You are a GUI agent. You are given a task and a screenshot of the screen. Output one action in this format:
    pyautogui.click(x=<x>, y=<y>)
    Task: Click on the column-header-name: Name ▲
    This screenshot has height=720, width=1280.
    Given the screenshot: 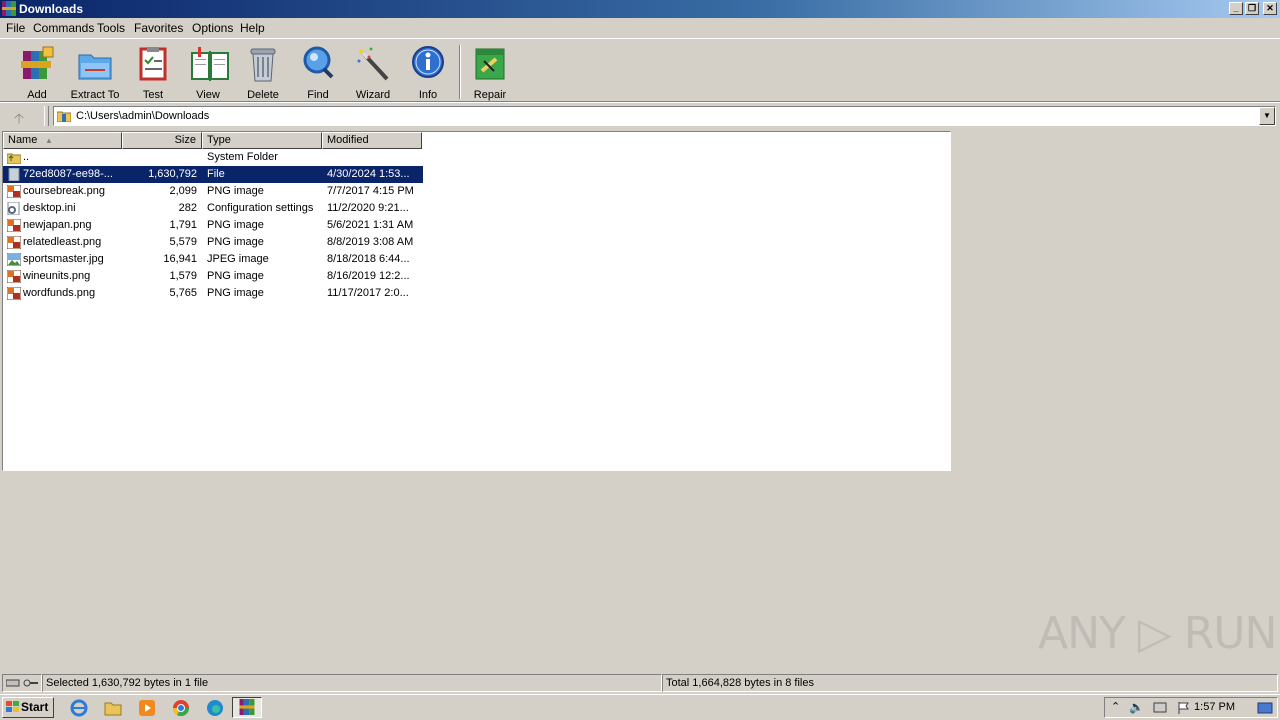 What is the action you would take?
    pyautogui.click(x=62, y=140)
    